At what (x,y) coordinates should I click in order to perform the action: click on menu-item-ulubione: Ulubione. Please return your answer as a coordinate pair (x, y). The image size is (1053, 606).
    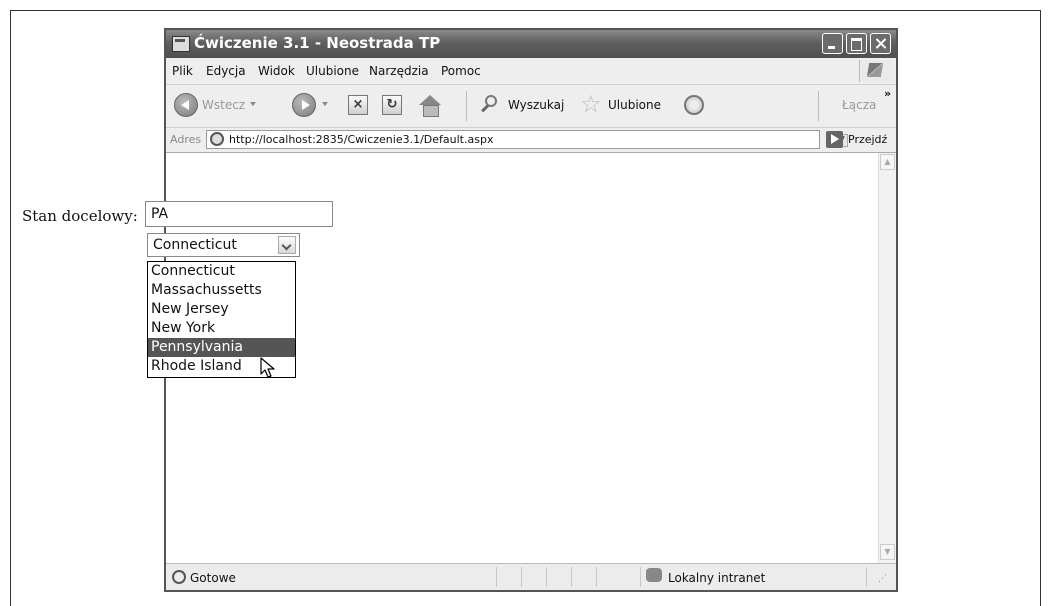
    Looking at the image, I should click on (332, 71).